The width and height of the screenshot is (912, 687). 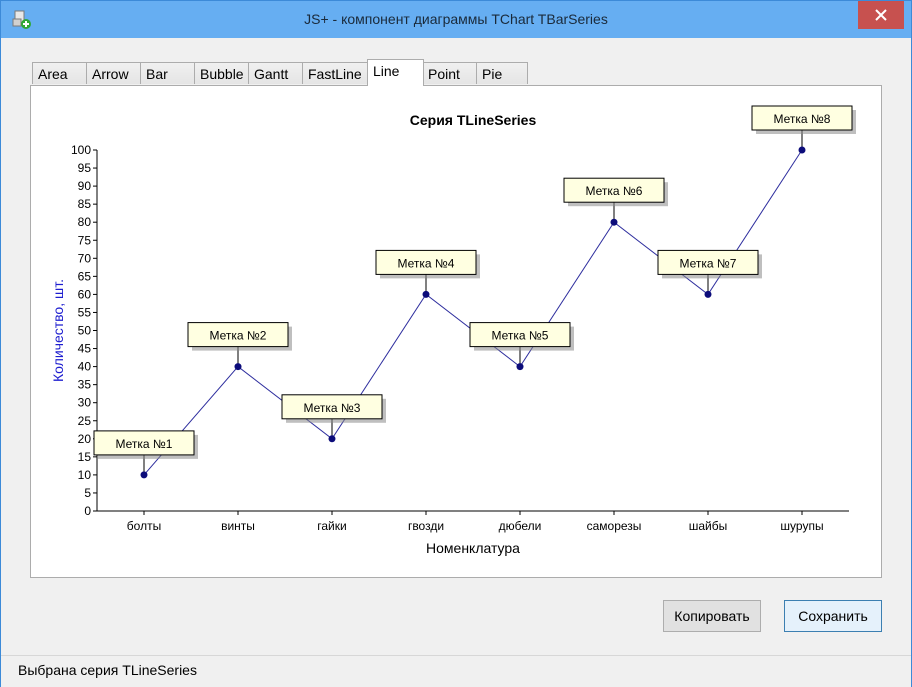 I want to click on x-tick-label: винты, so click(x=238, y=526).